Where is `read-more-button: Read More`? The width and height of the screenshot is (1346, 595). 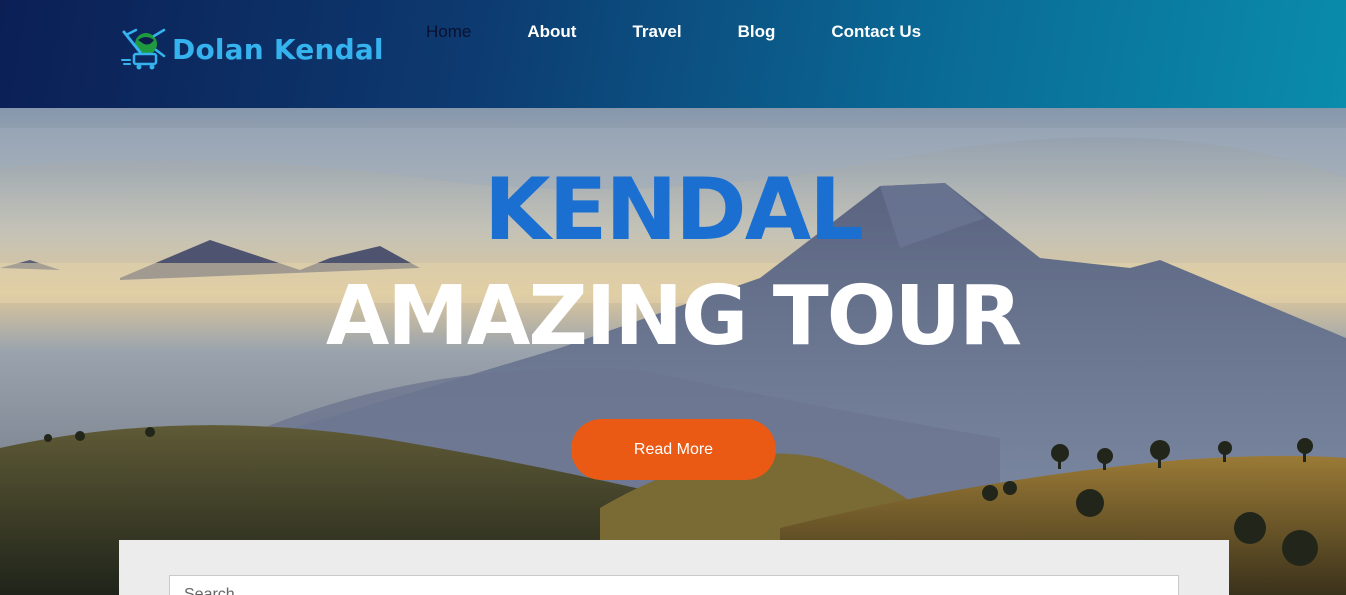 read-more-button: Read More is located at coordinates (673, 449).